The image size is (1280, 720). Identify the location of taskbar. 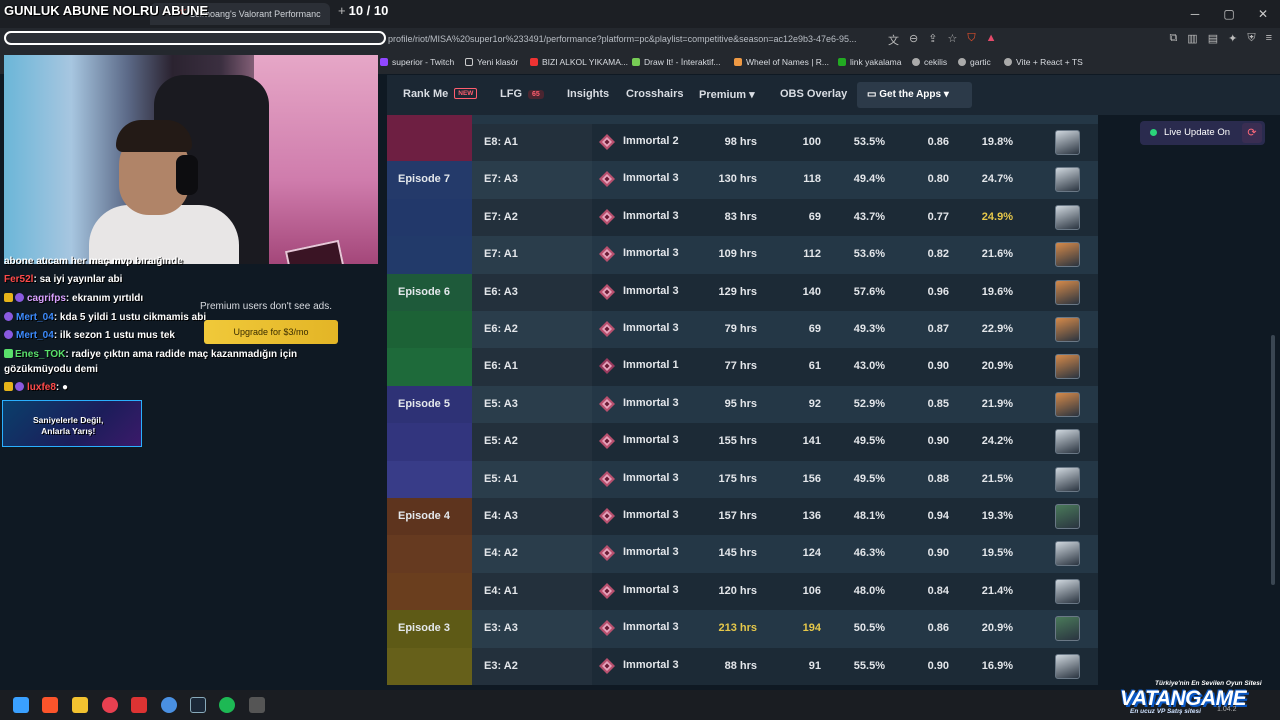
(640, 705).